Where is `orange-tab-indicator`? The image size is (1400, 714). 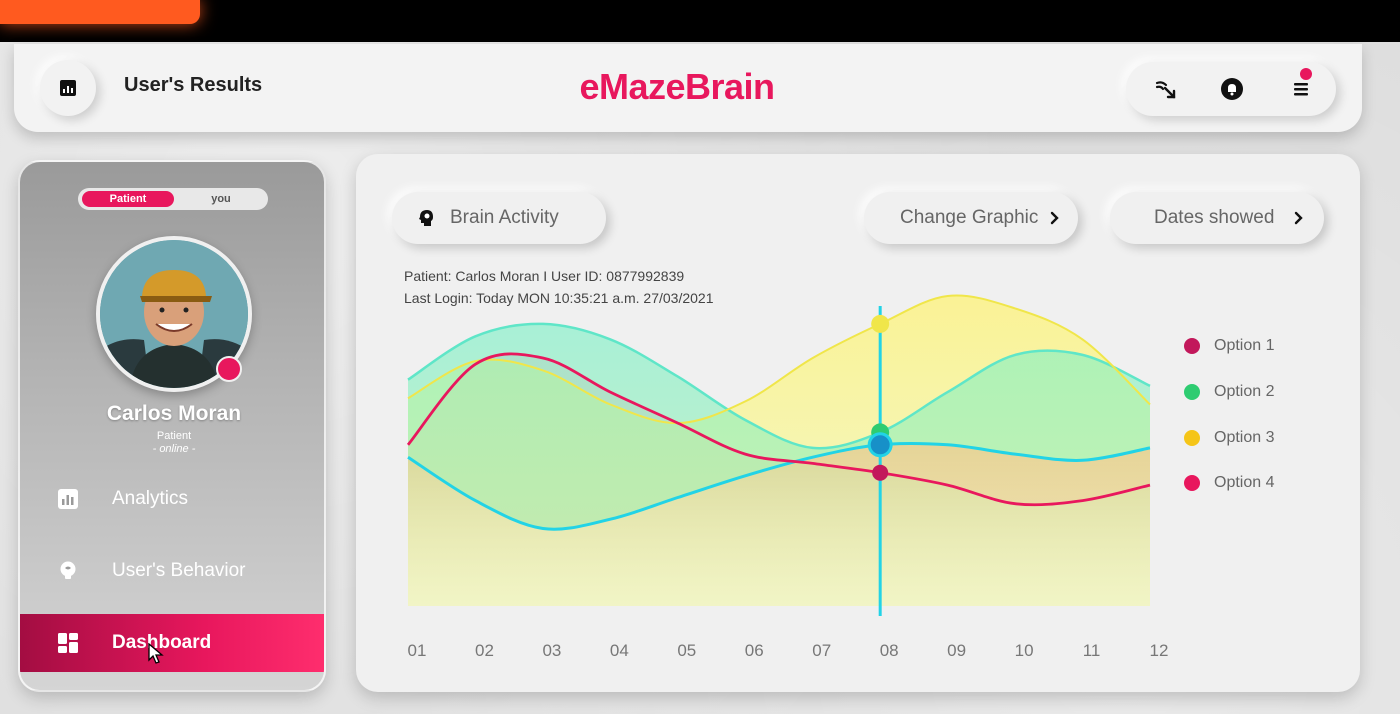
orange-tab-indicator is located at coordinates (100, 12).